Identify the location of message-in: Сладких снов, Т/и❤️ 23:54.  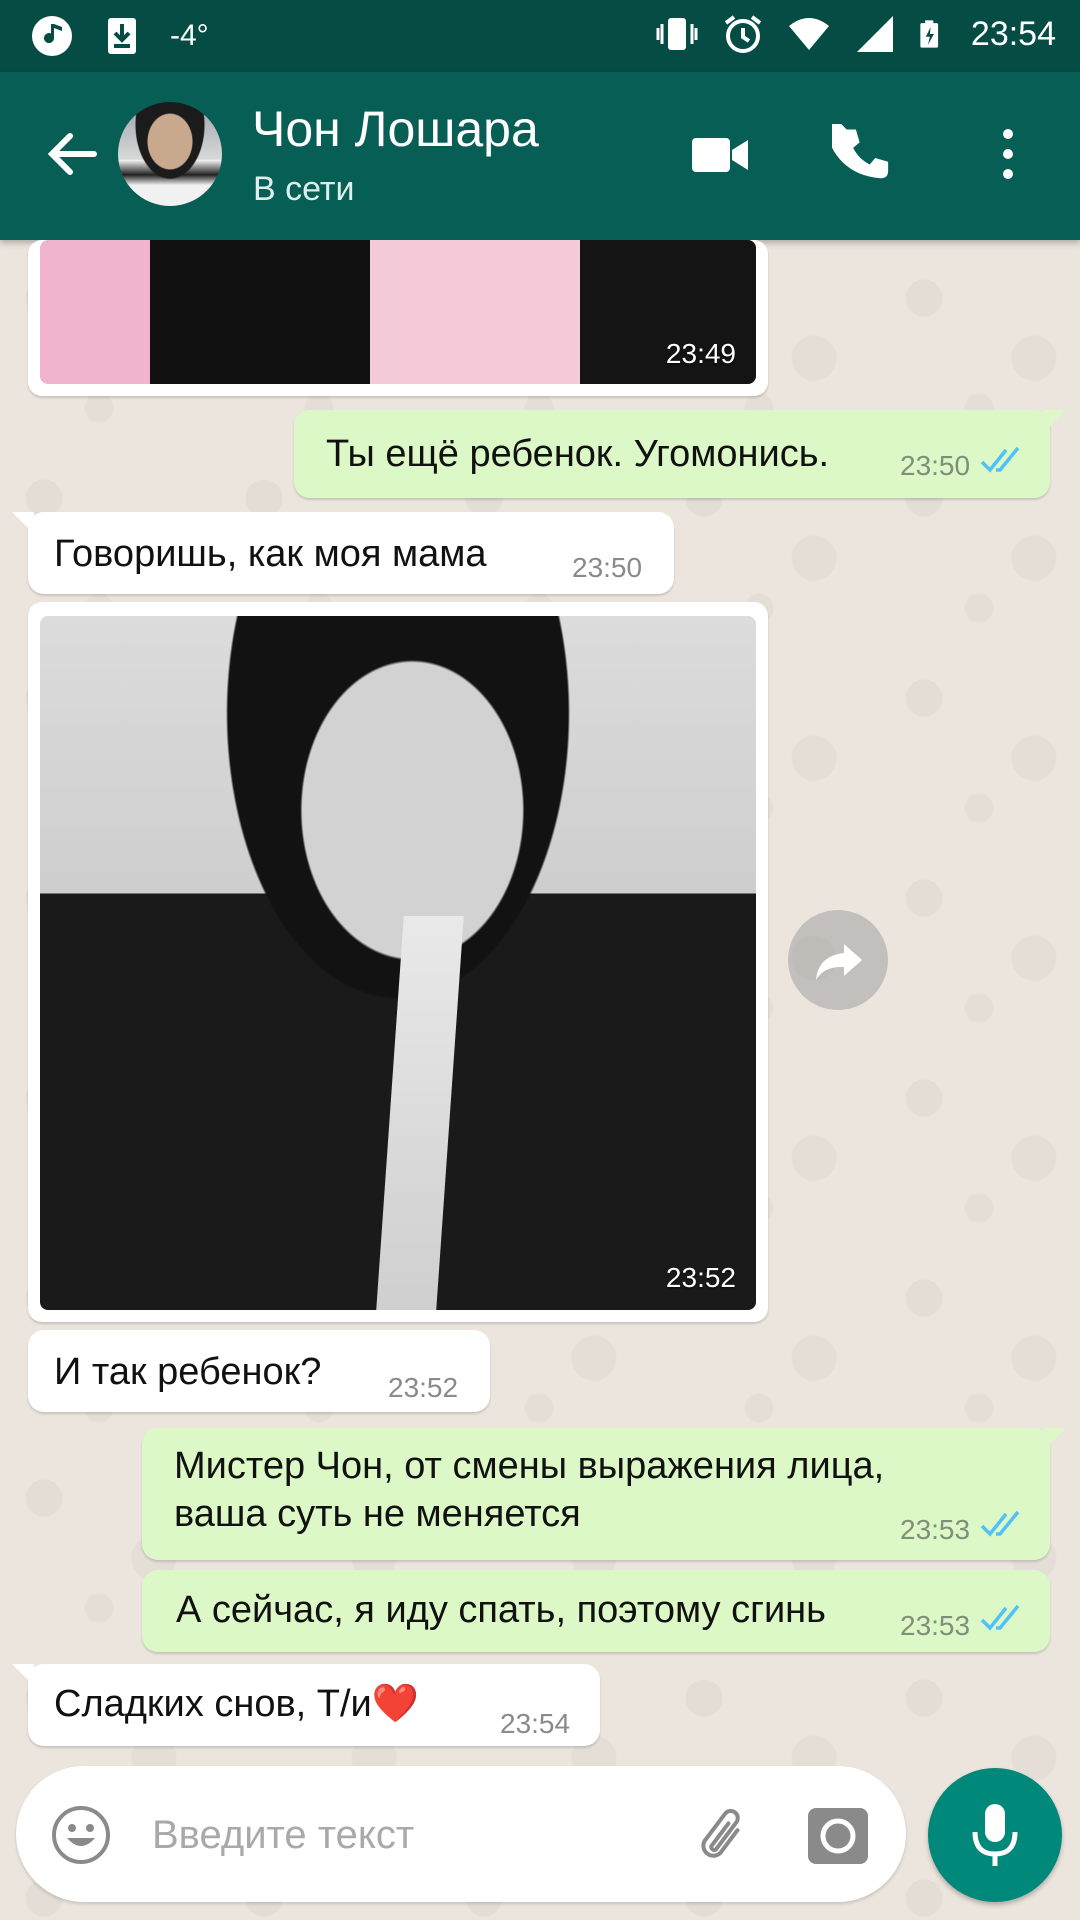
(306, 1705).